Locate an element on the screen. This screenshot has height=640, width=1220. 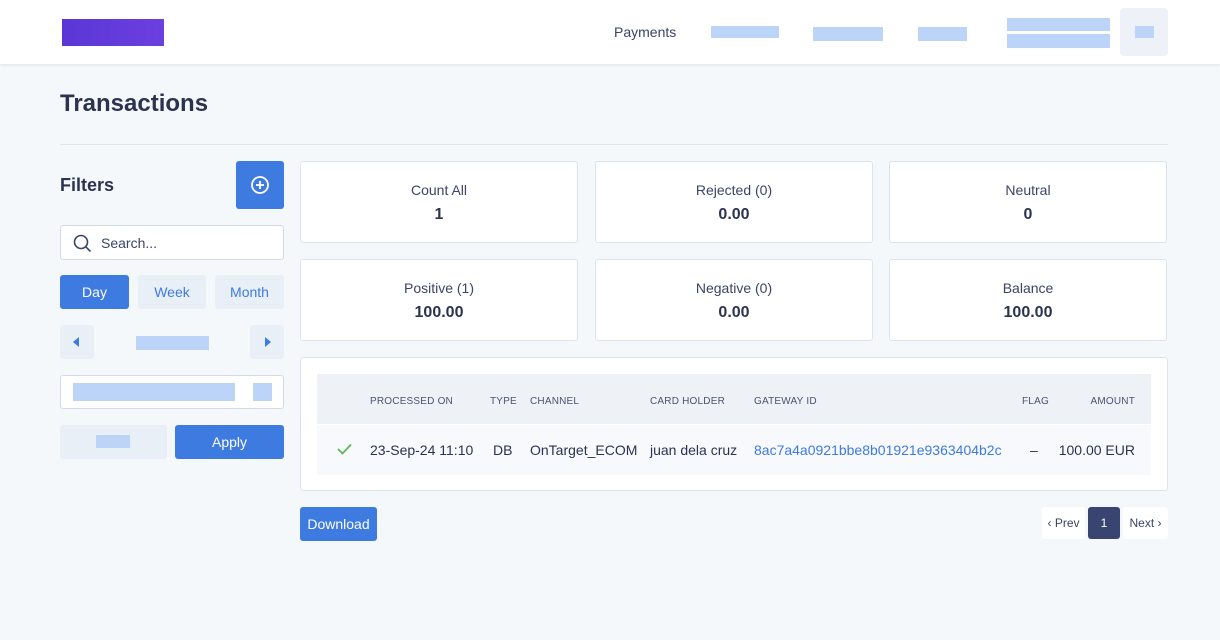
calendar-icon is located at coordinates (262, 392).